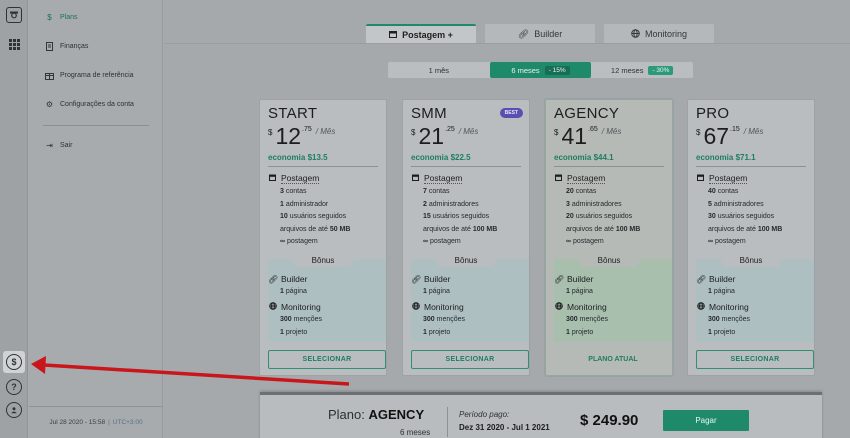  What do you see at coordinates (726, 157) in the screenshot?
I see `savings-text: economia $71.1` at bounding box center [726, 157].